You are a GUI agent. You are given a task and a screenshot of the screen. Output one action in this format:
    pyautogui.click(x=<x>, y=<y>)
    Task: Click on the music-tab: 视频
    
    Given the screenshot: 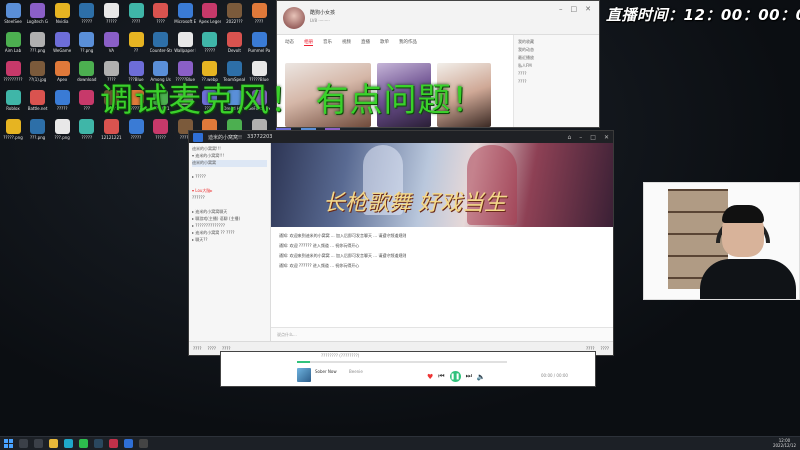 What is the action you would take?
    pyautogui.click(x=346, y=42)
    